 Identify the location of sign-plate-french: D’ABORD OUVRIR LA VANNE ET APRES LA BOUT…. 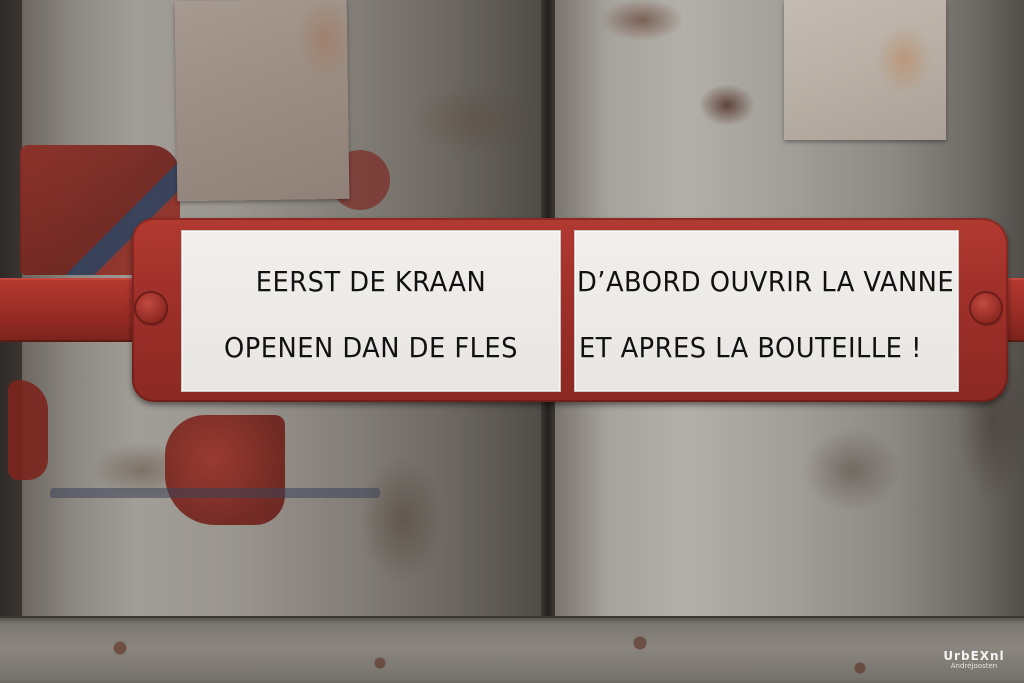
(766, 311).